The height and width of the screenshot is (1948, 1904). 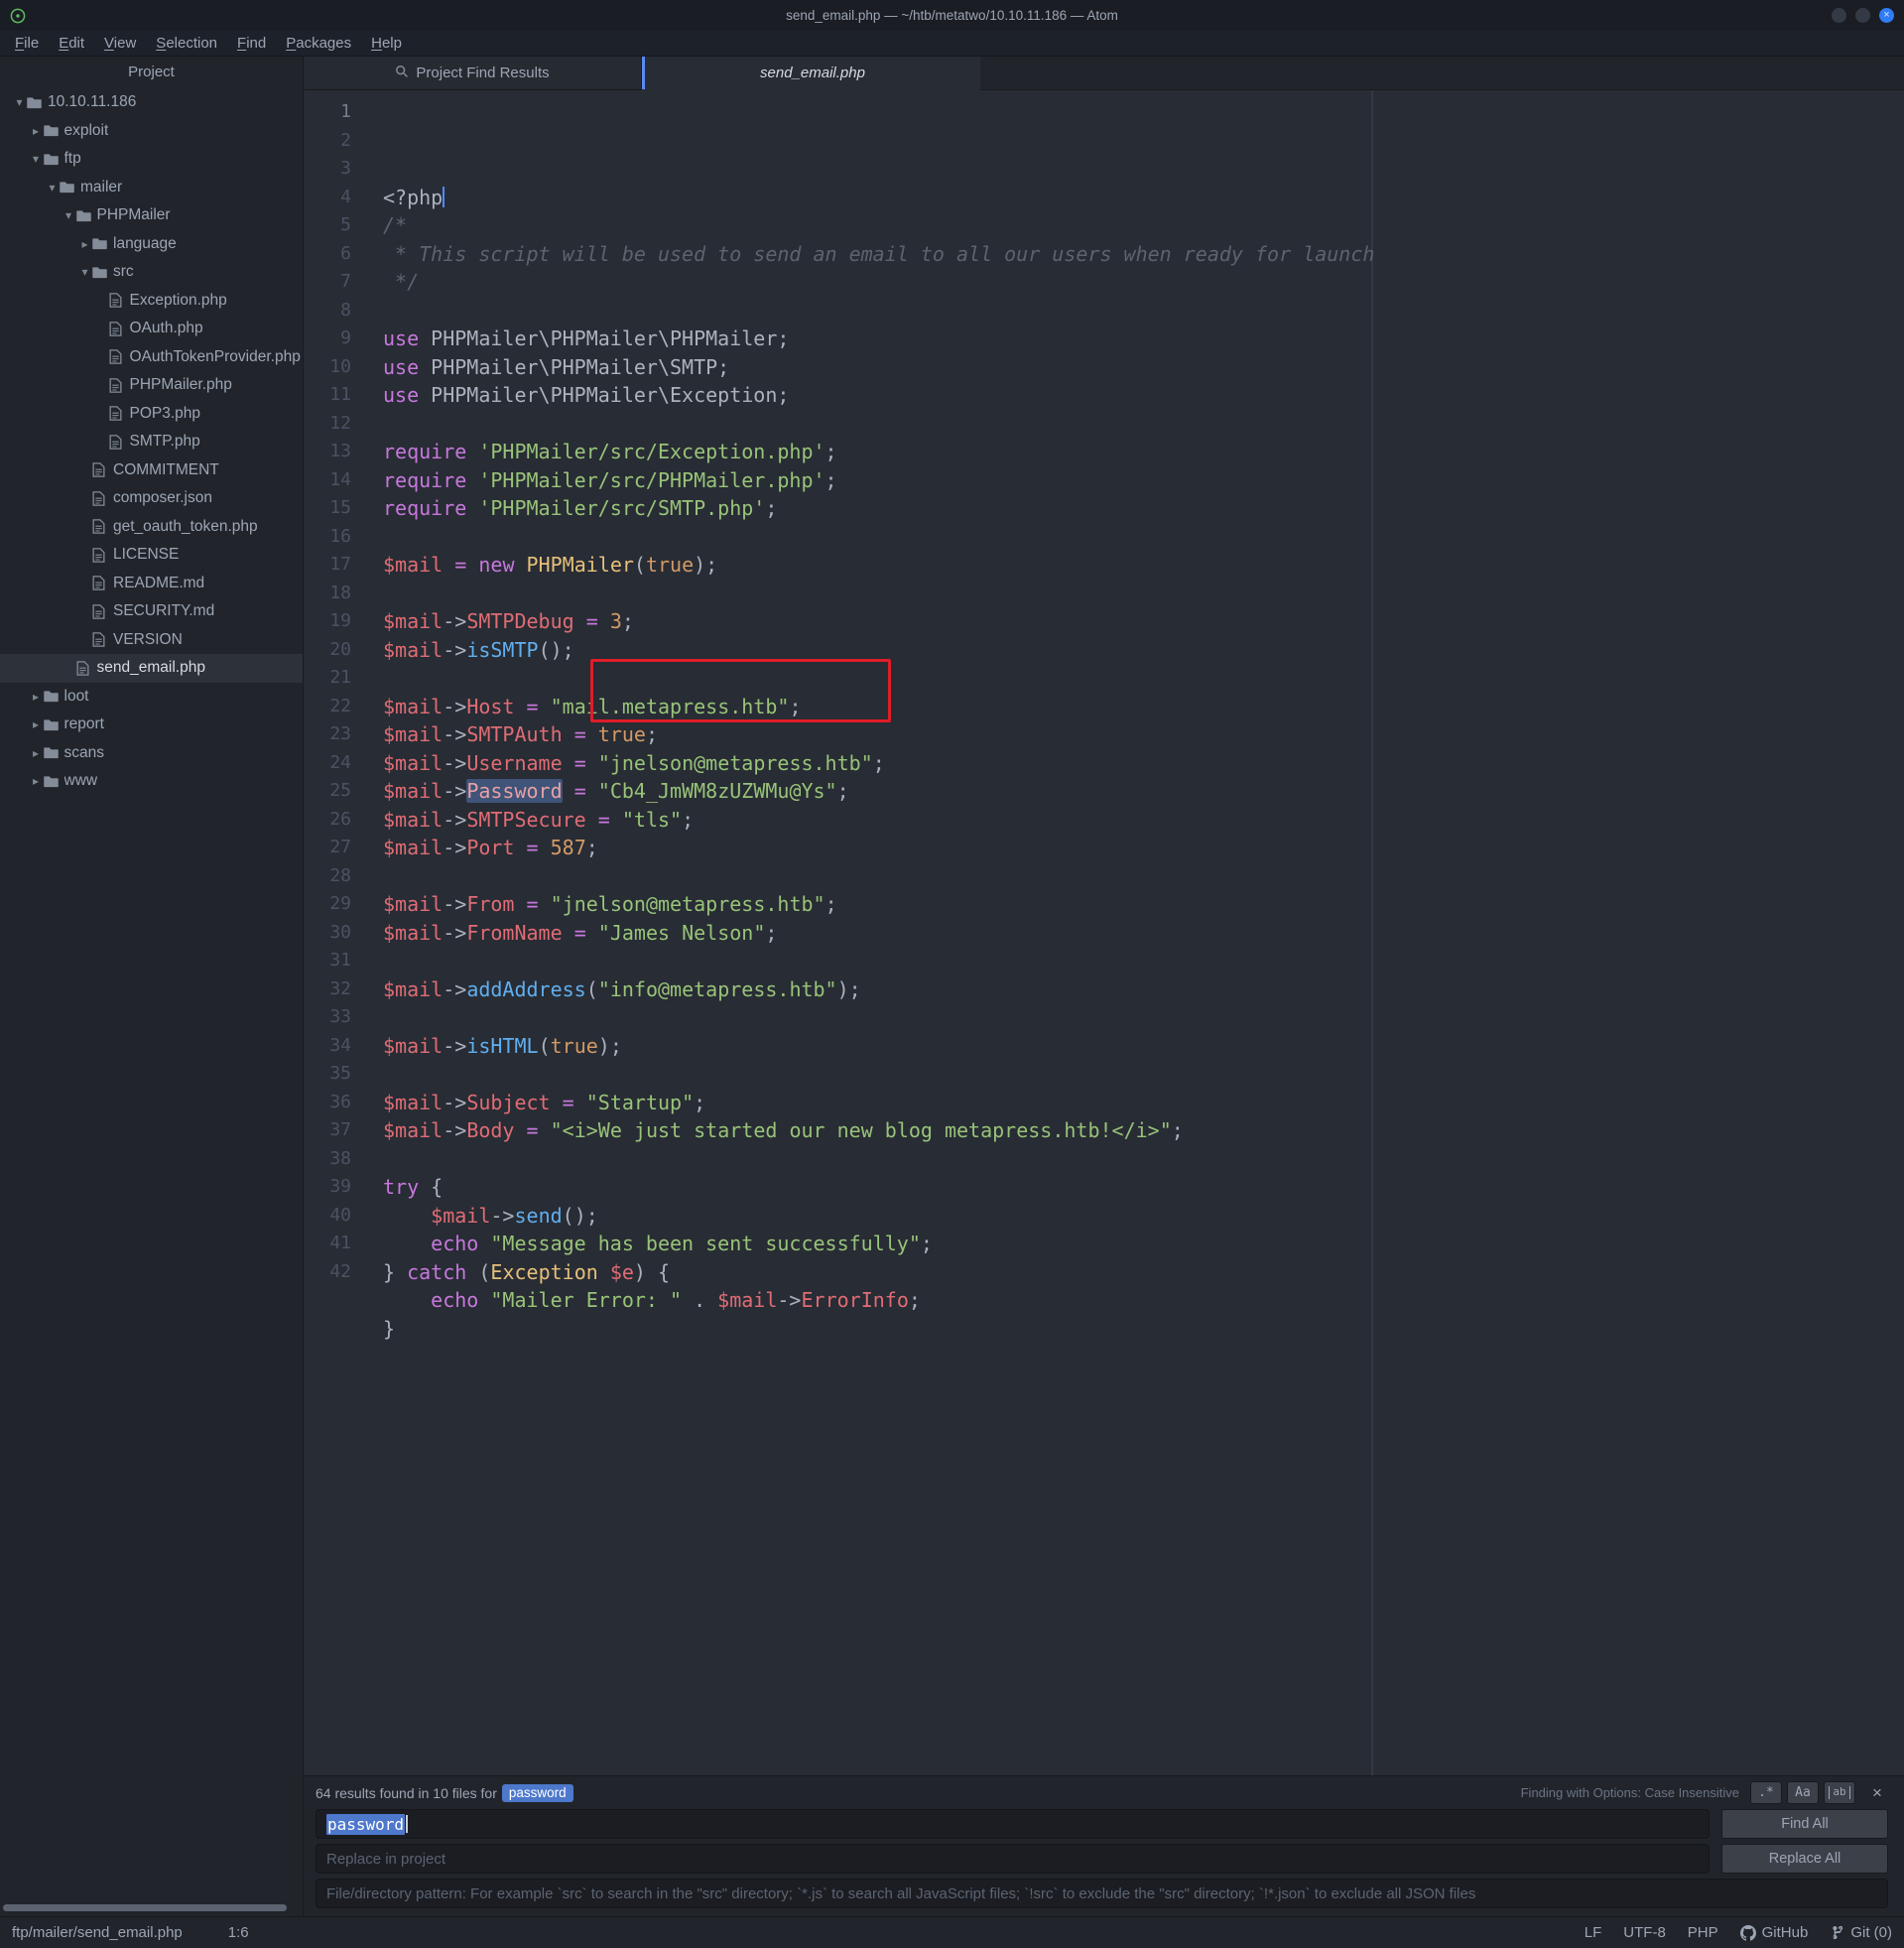 What do you see at coordinates (386, 43) in the screenshot?
I see `menu-help: Help` at bounding box center [386, 43].